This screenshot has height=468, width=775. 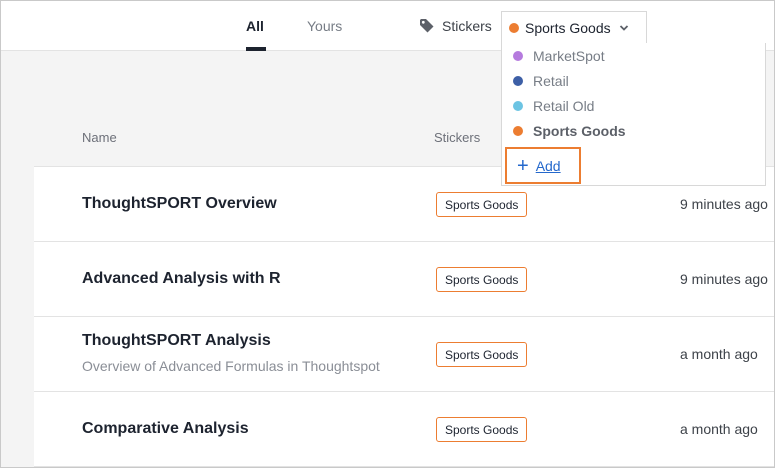 I want to click on selected-sticker-dot, so click(x=514, y=27).